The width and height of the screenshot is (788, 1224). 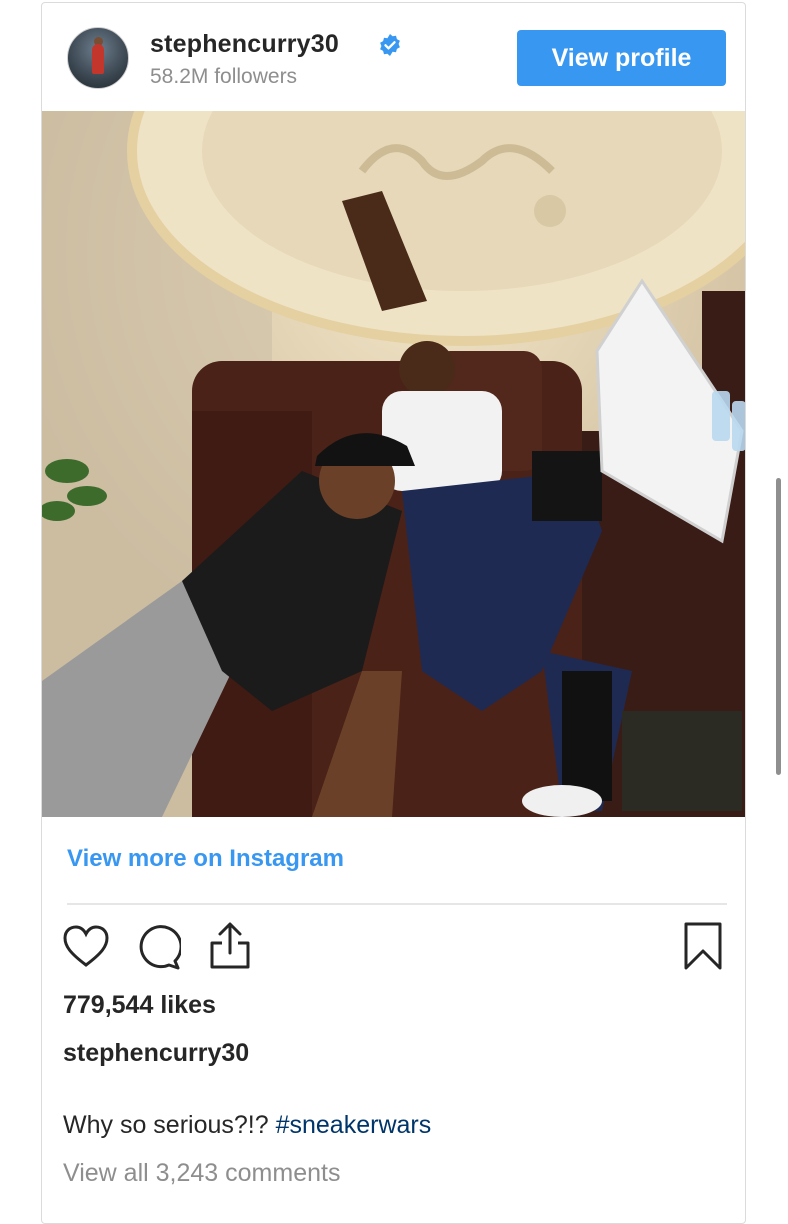 What do you see at coordinates (230, 946) in the screenshot?
I see `share-upload-icon` at bounding box center [230, 946].